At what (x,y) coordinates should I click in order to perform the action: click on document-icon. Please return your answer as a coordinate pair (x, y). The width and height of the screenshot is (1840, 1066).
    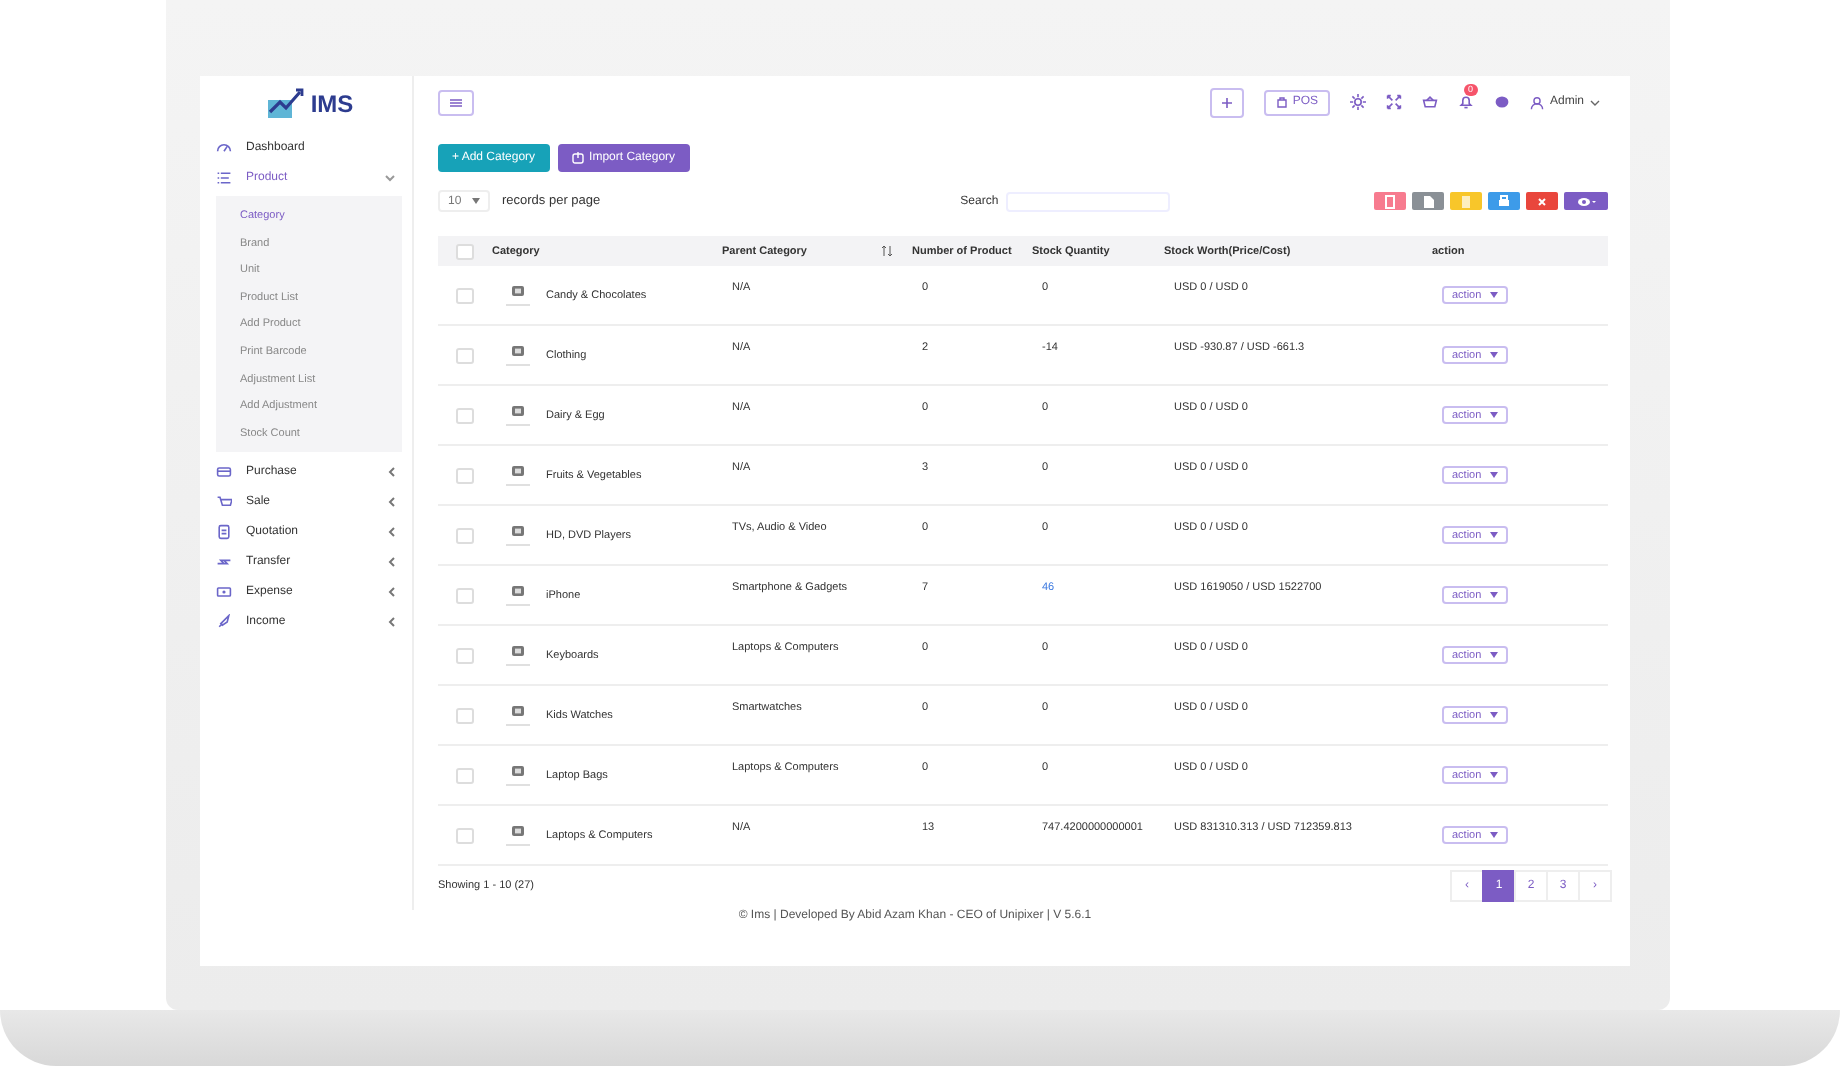
    Looking at the image, I should click on (1390, 201).